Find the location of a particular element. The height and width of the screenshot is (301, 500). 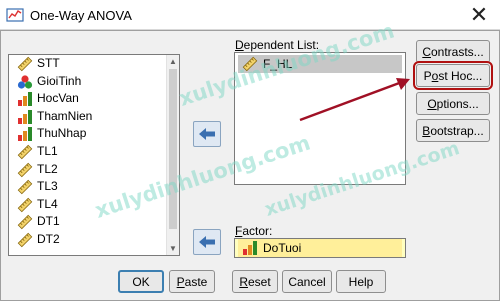

window-title: One-Way ANOVA is located at coordinates (81, 15).